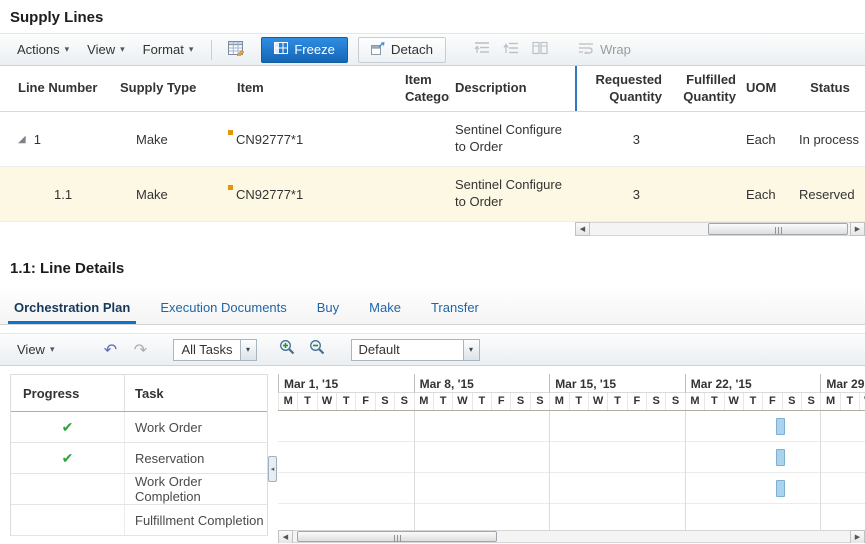  What do you see at coordinates (827, 194) in the screenshot?
I see `cell-status: Reserved` at bounding box center [827, 194].